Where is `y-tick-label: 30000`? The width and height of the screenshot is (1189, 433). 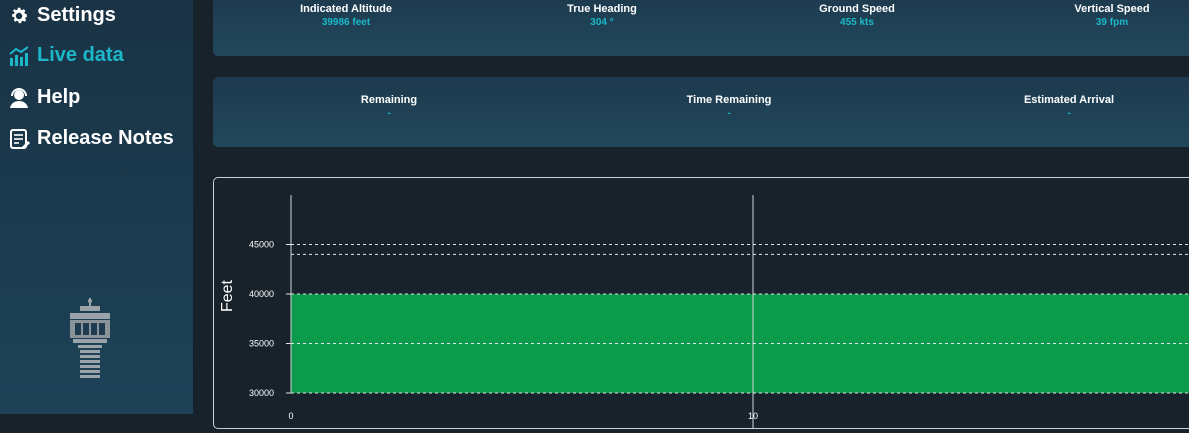
y-tick-label: 30000 is located at coordinates (261, 393).